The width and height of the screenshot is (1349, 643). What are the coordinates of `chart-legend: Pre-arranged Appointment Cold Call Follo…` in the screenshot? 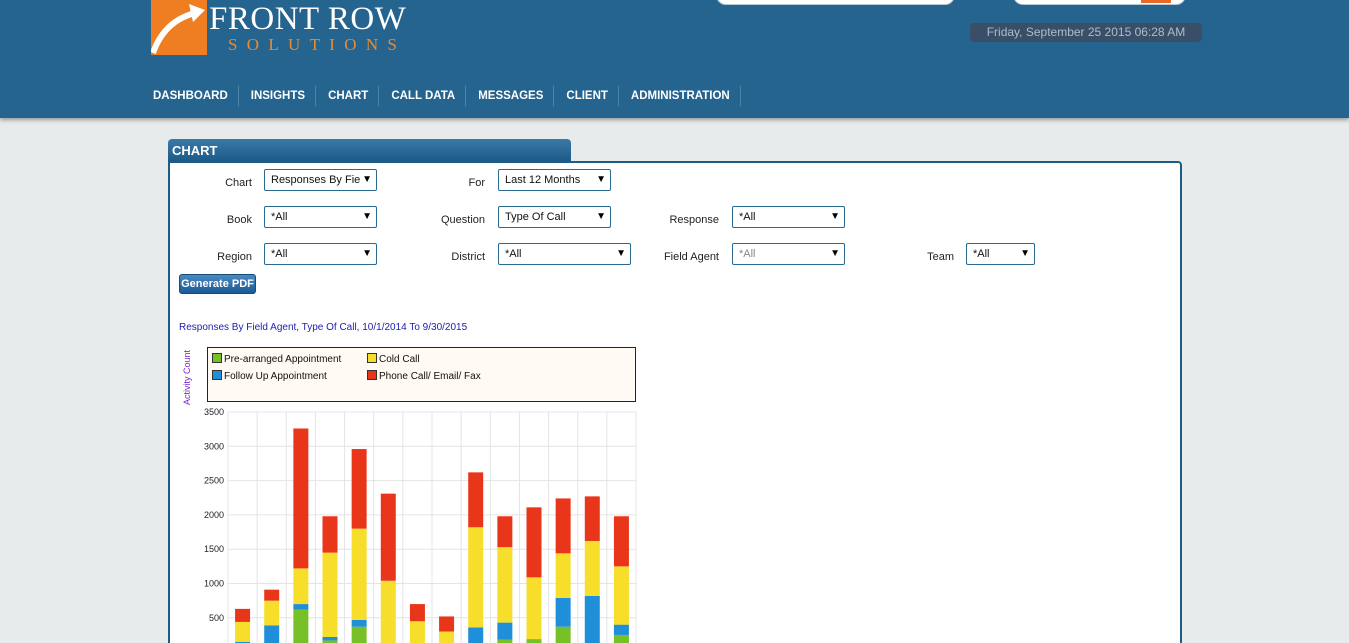 It's located at (421, 374).